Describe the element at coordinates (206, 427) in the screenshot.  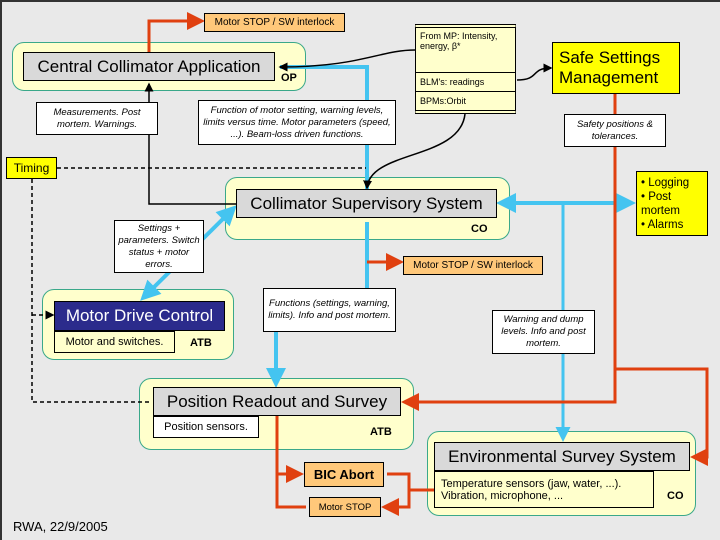
I see `prs-sub: Position sensors.` at that location.